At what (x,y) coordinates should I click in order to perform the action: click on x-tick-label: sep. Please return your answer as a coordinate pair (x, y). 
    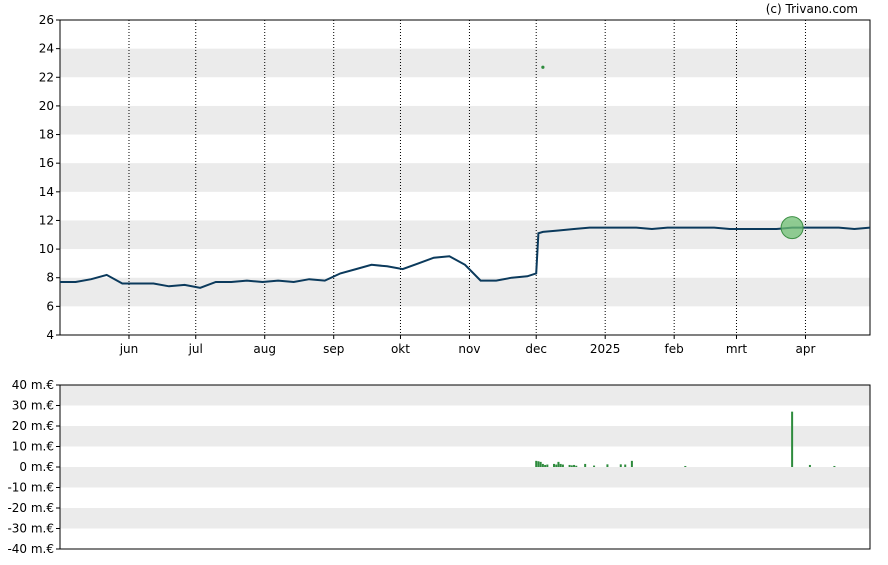
    Looking at the image, I should click on (333, 349).